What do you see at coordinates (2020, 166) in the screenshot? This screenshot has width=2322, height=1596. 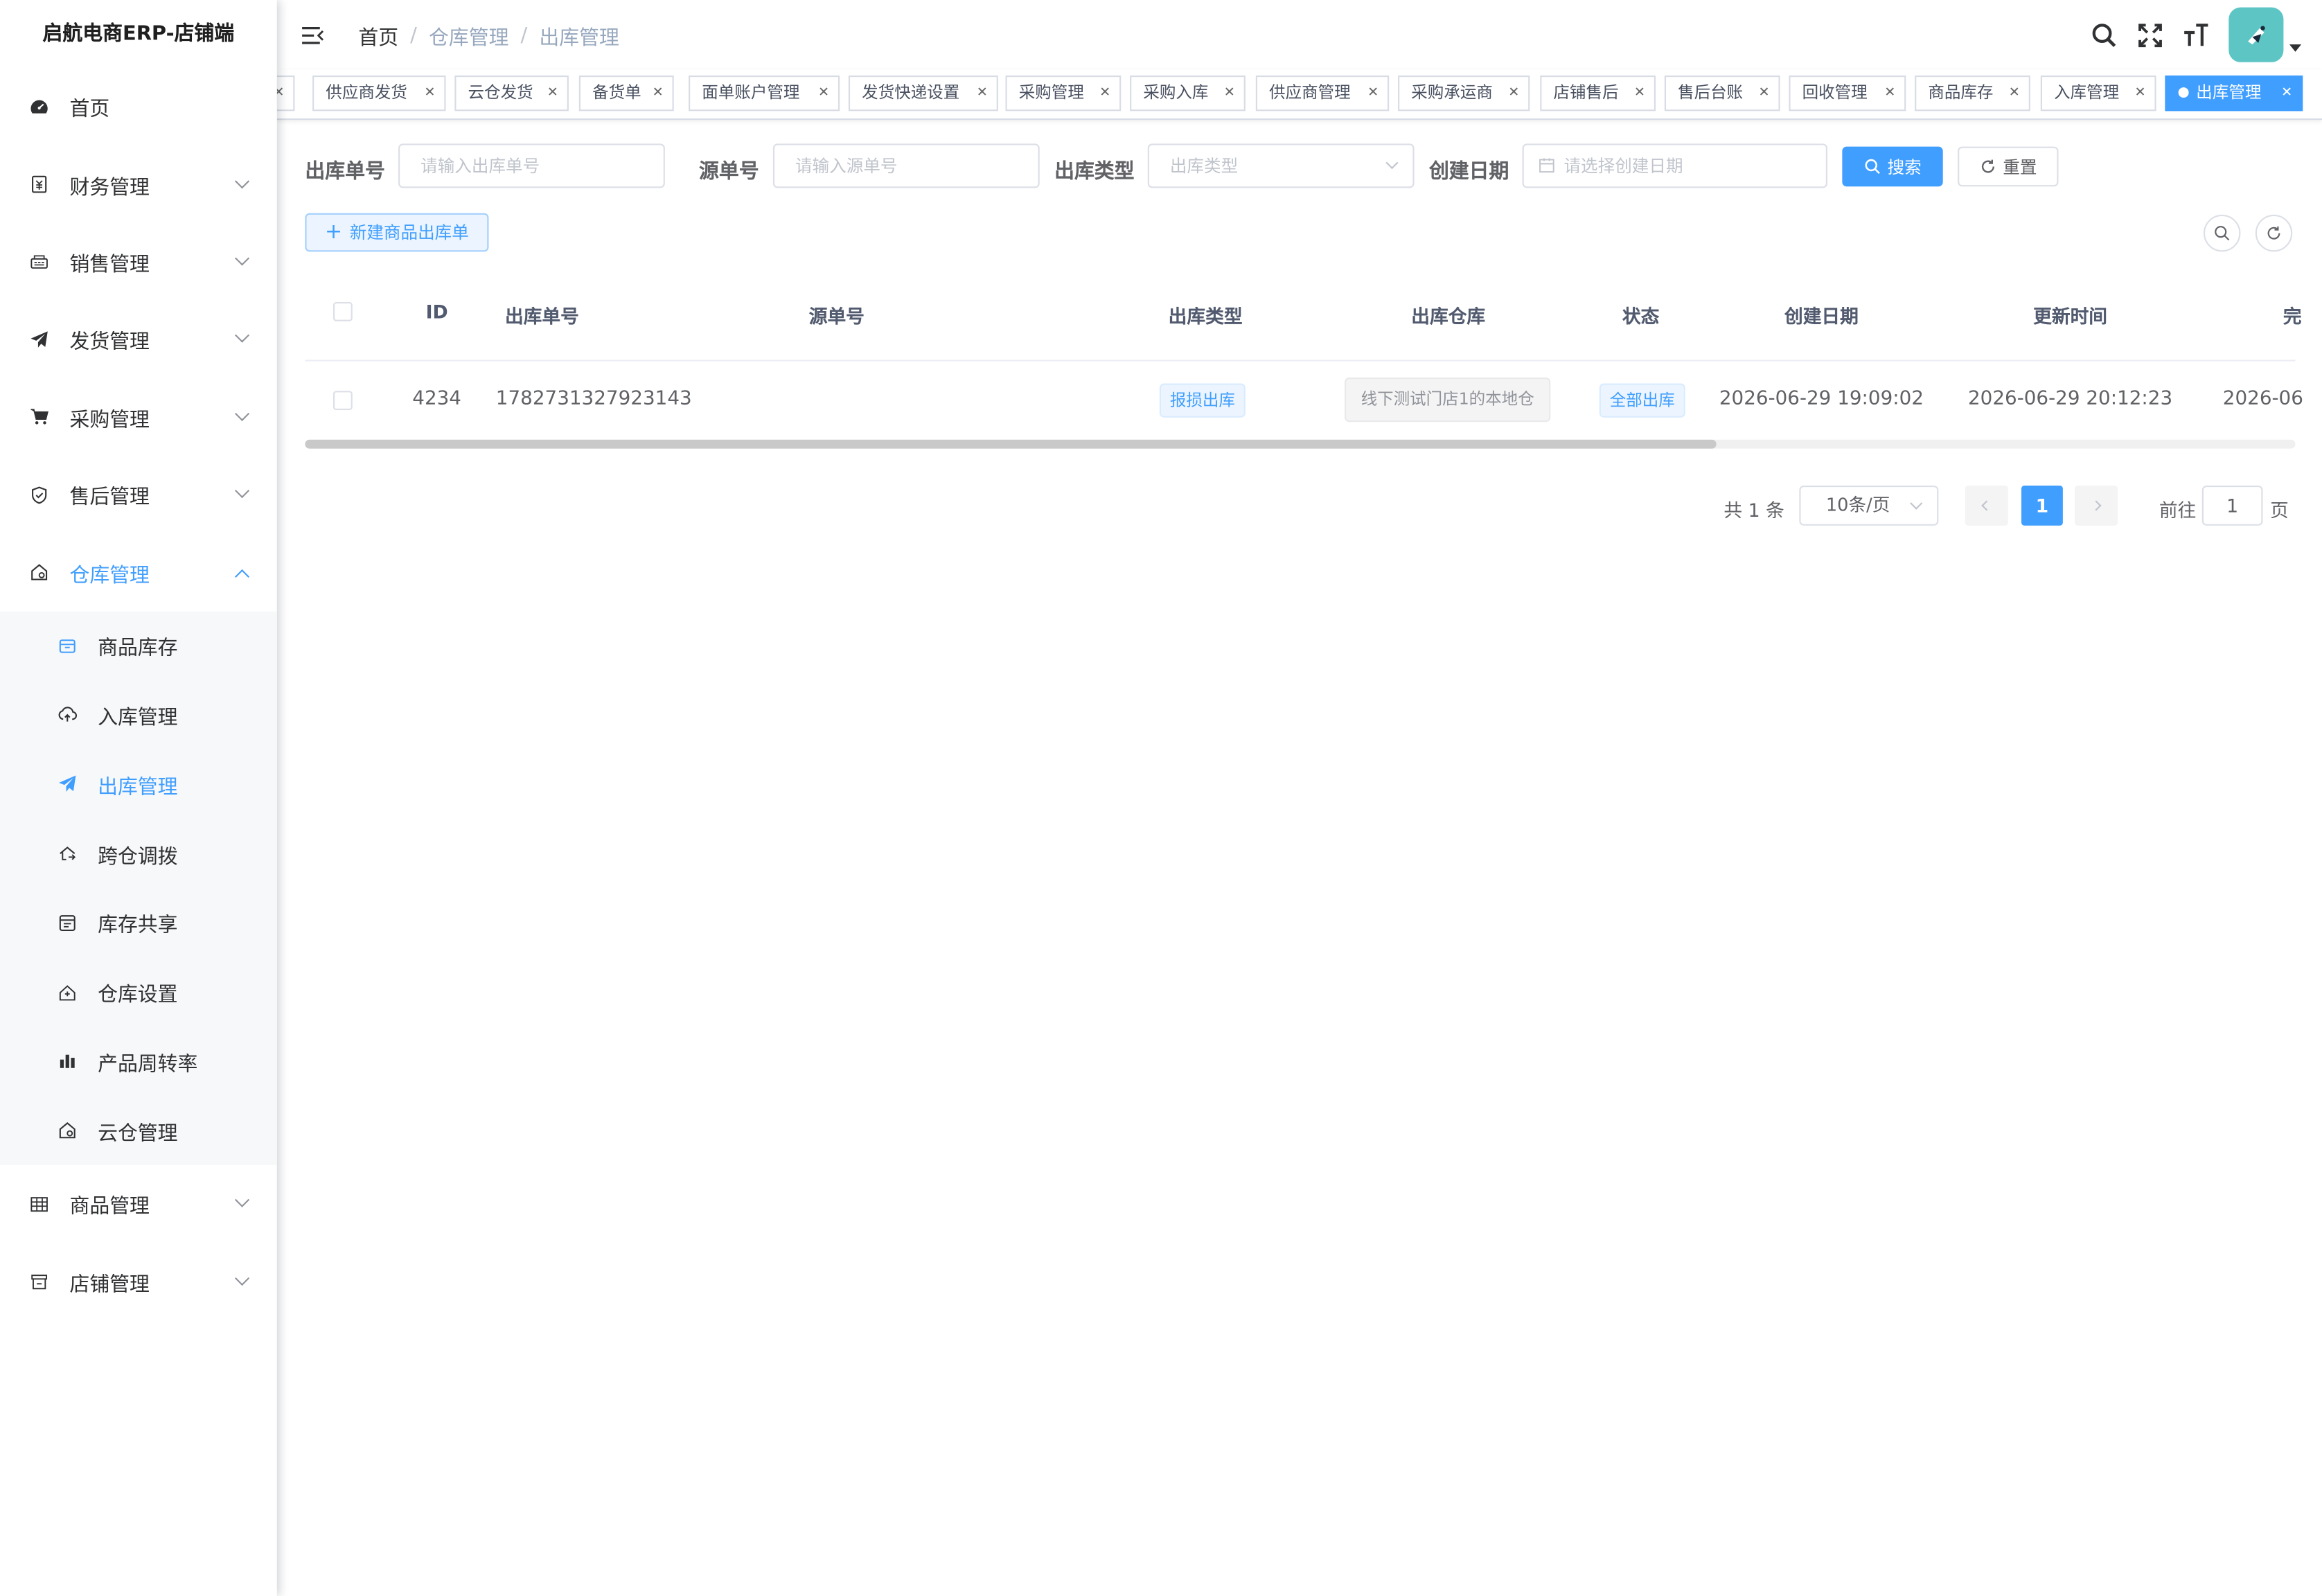 I see `reset-button-label: 重置` at bounding box center [2020, 166].